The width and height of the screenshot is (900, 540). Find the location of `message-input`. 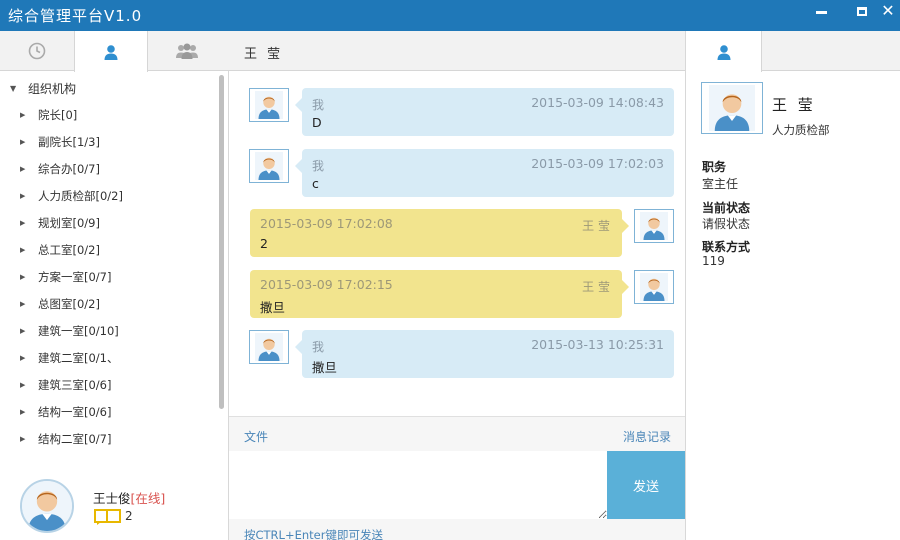

message-input is located at coordinates (418, 485).